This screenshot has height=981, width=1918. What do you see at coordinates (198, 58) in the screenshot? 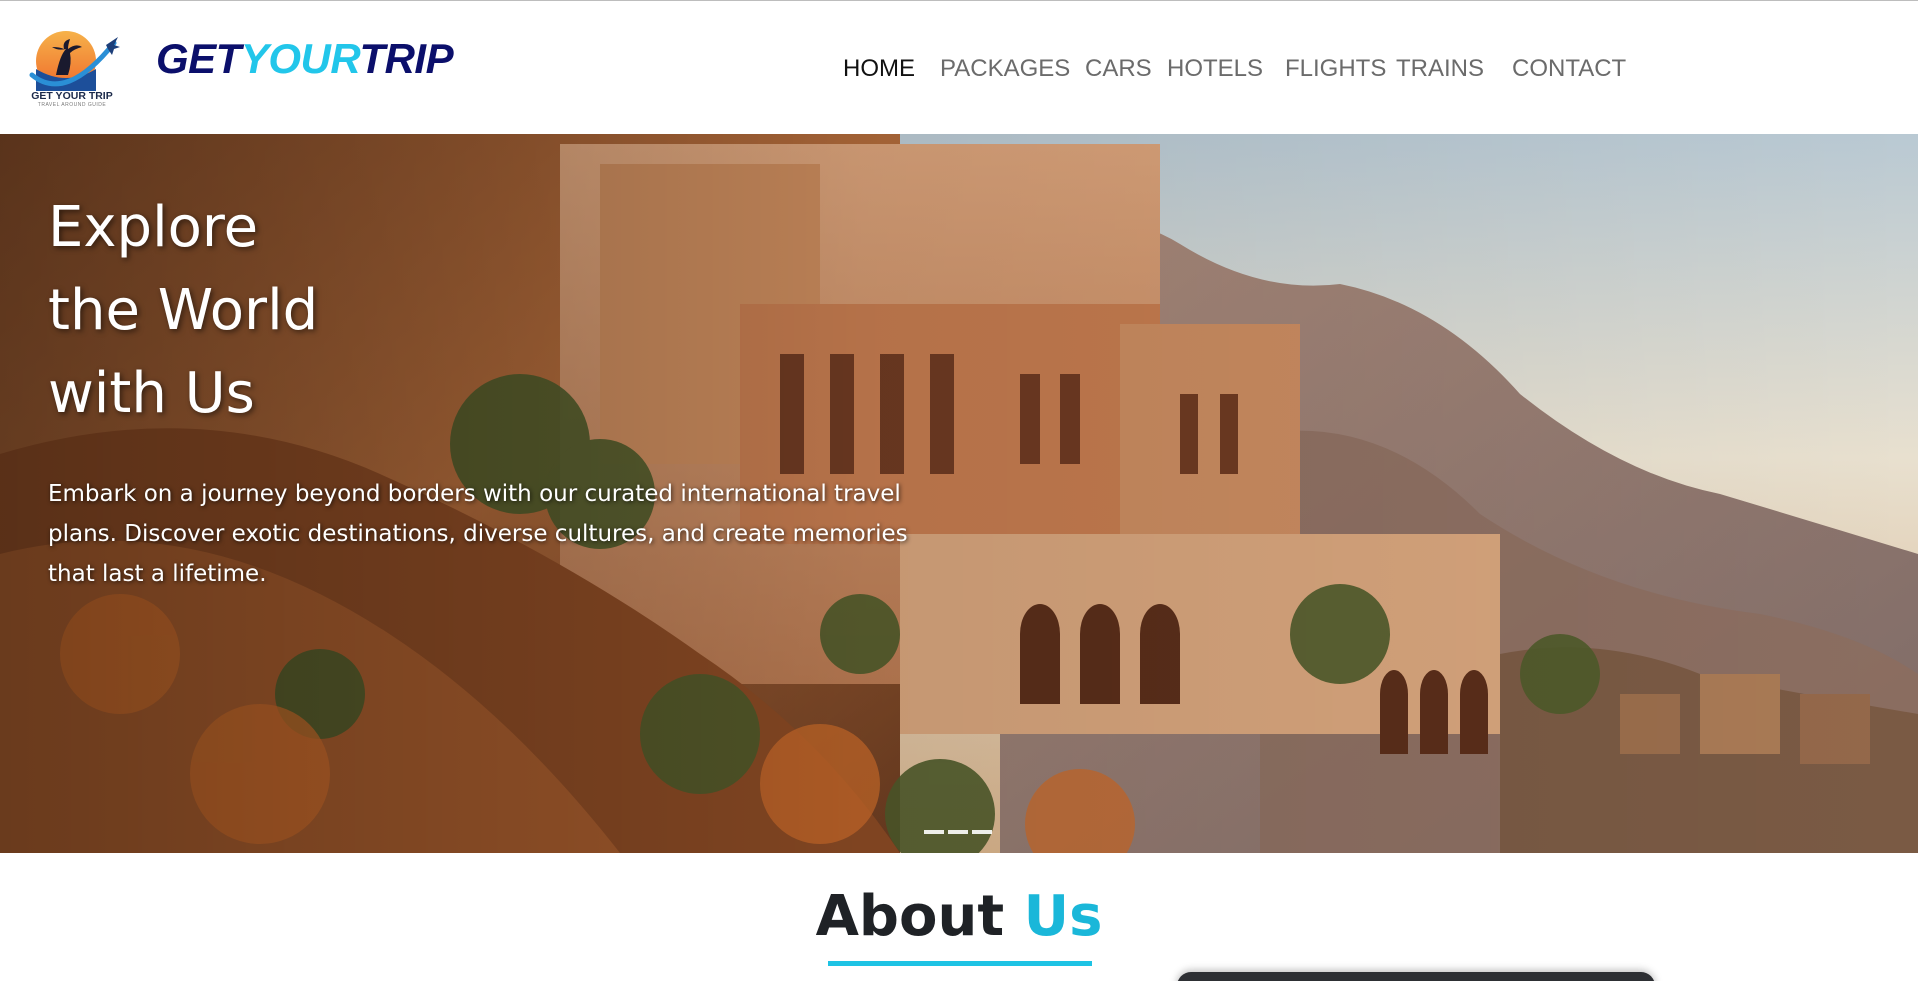
I see `brand-part-get: GET` at bounding box center [198, 58].